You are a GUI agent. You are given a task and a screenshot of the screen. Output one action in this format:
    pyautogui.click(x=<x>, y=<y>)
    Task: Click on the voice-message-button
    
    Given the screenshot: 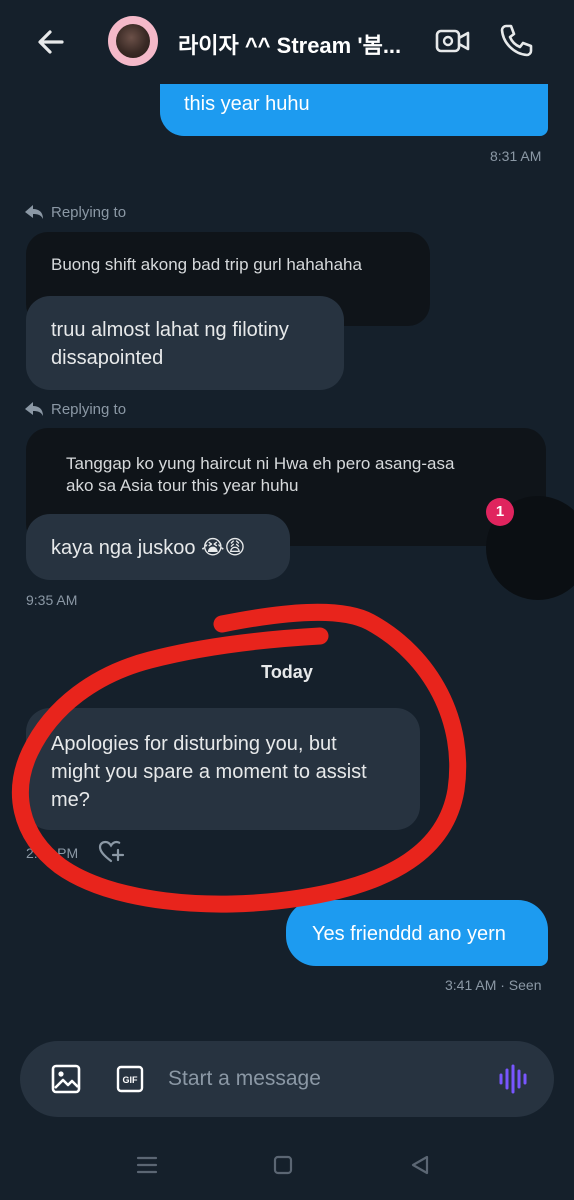 What is the action you would take?
    pyautogui.click(x=513, y=1079)
    